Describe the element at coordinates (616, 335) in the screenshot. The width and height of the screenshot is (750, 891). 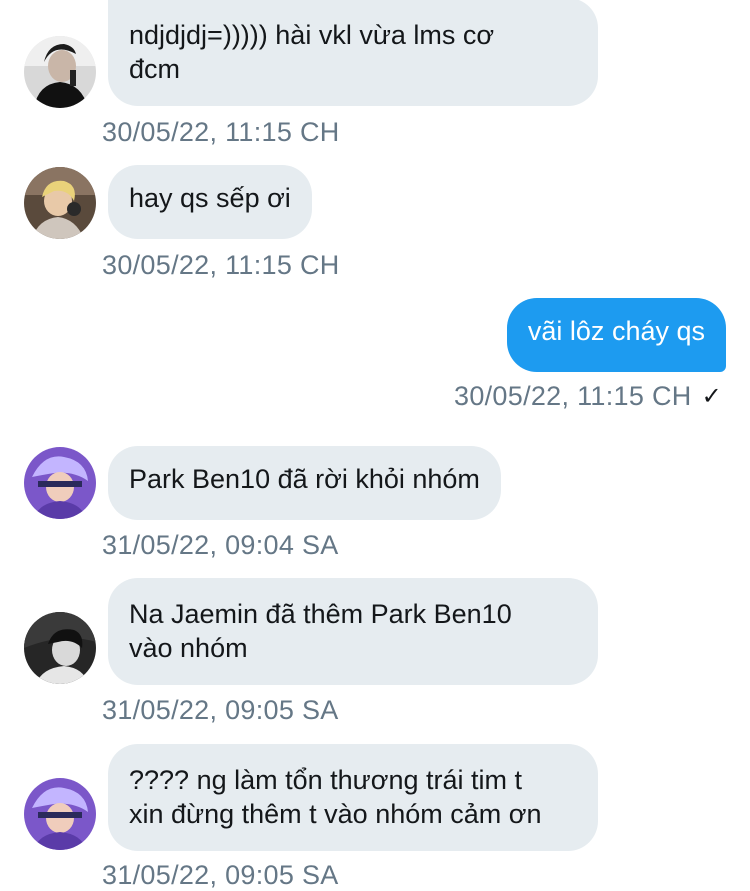
I see `message-bubble-outgoing: vãi lôz cháy qs` at that location.